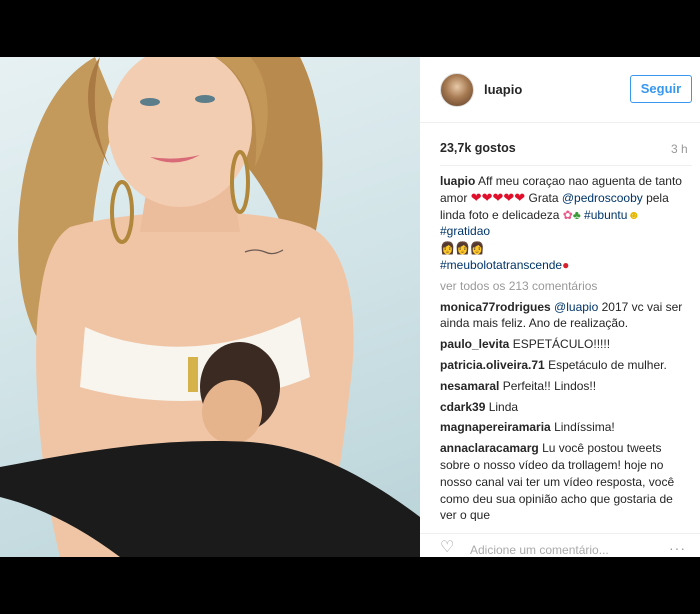  I want to click on comment-item: nesamaral Perfeita!! Lindos!!, so click(566, 386).